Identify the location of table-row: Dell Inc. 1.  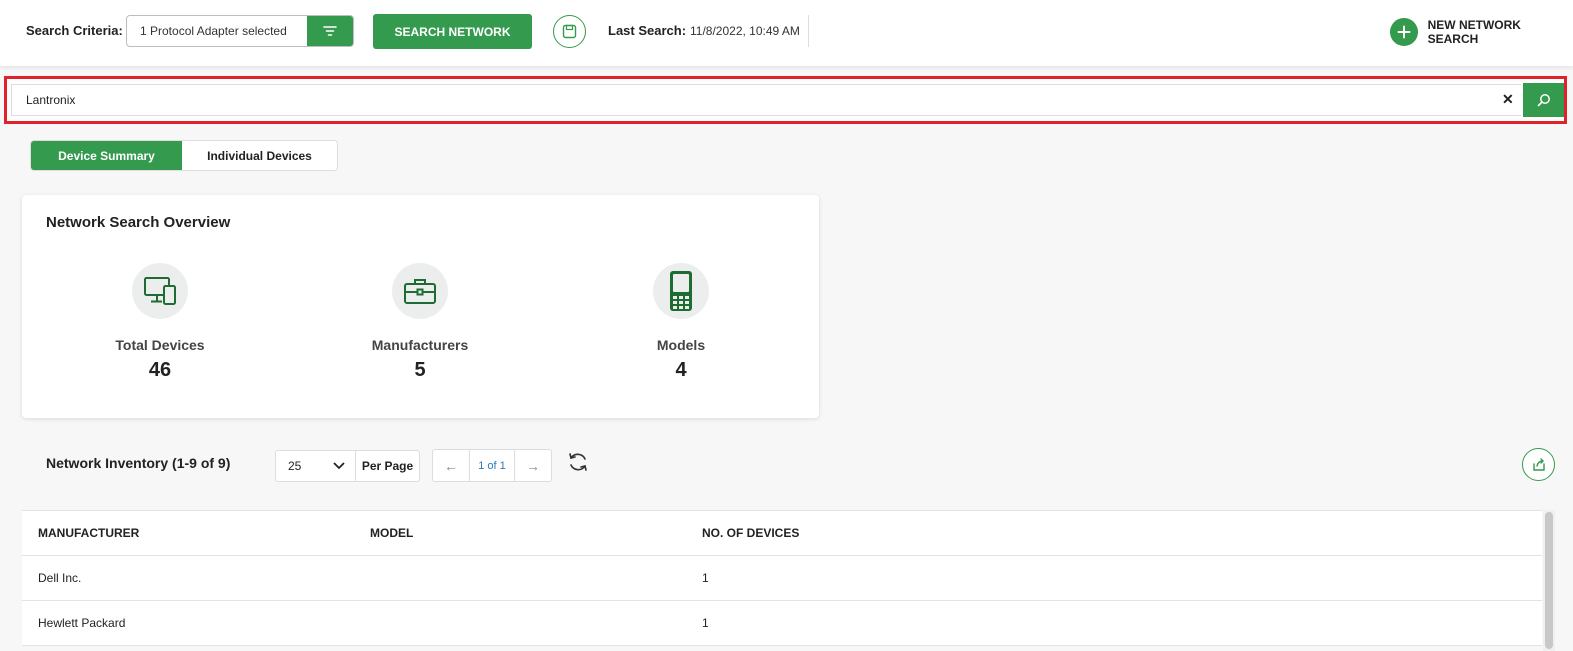
(782, 578).